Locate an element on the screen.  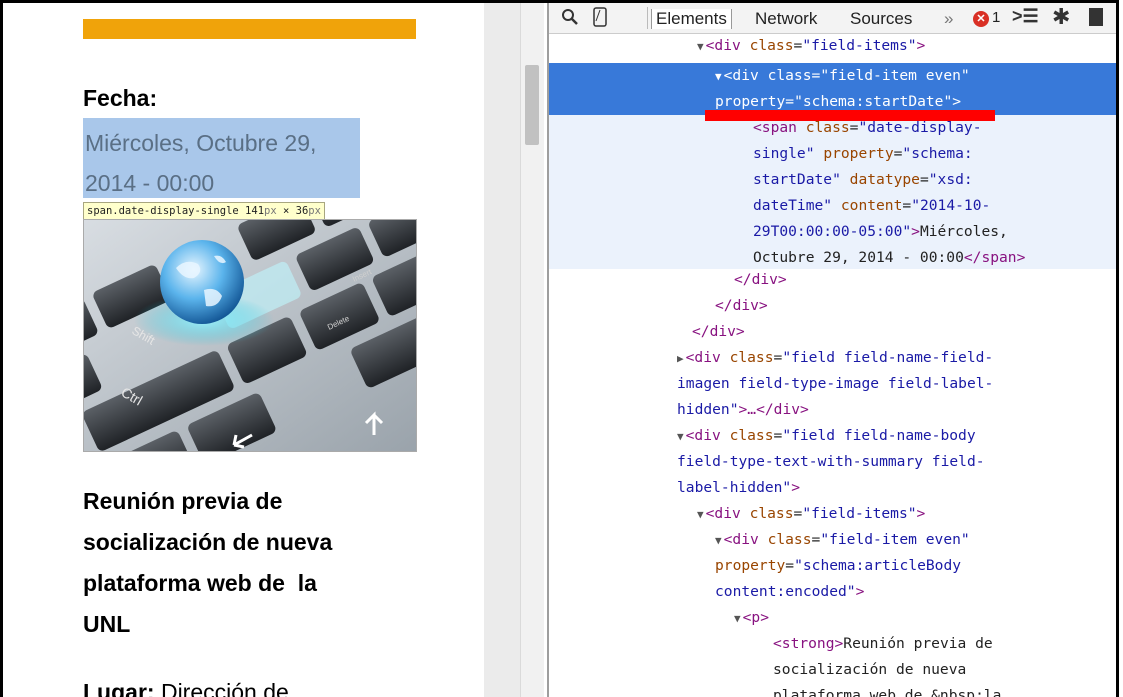
dom-line-field-body: ▼ <div class="field field-name-body is located at coordinates (826, 436).